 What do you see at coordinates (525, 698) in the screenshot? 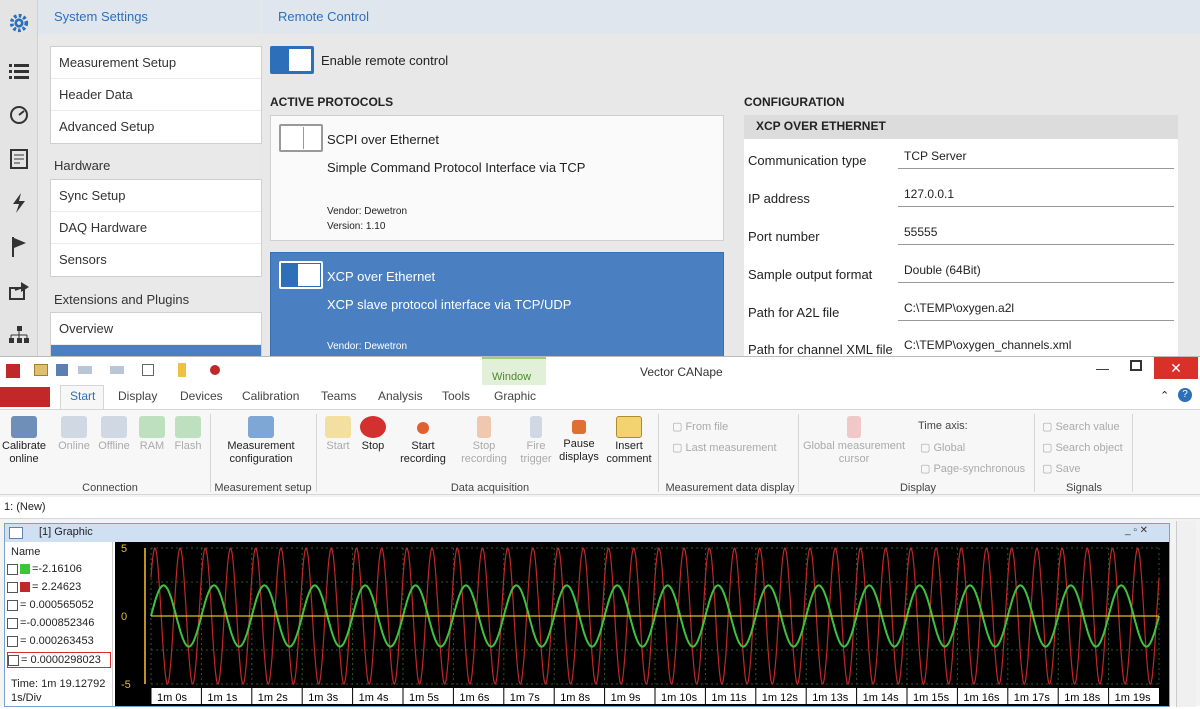
I see `x-tick-label: 1m 7s` at bounding box center [525, 698].